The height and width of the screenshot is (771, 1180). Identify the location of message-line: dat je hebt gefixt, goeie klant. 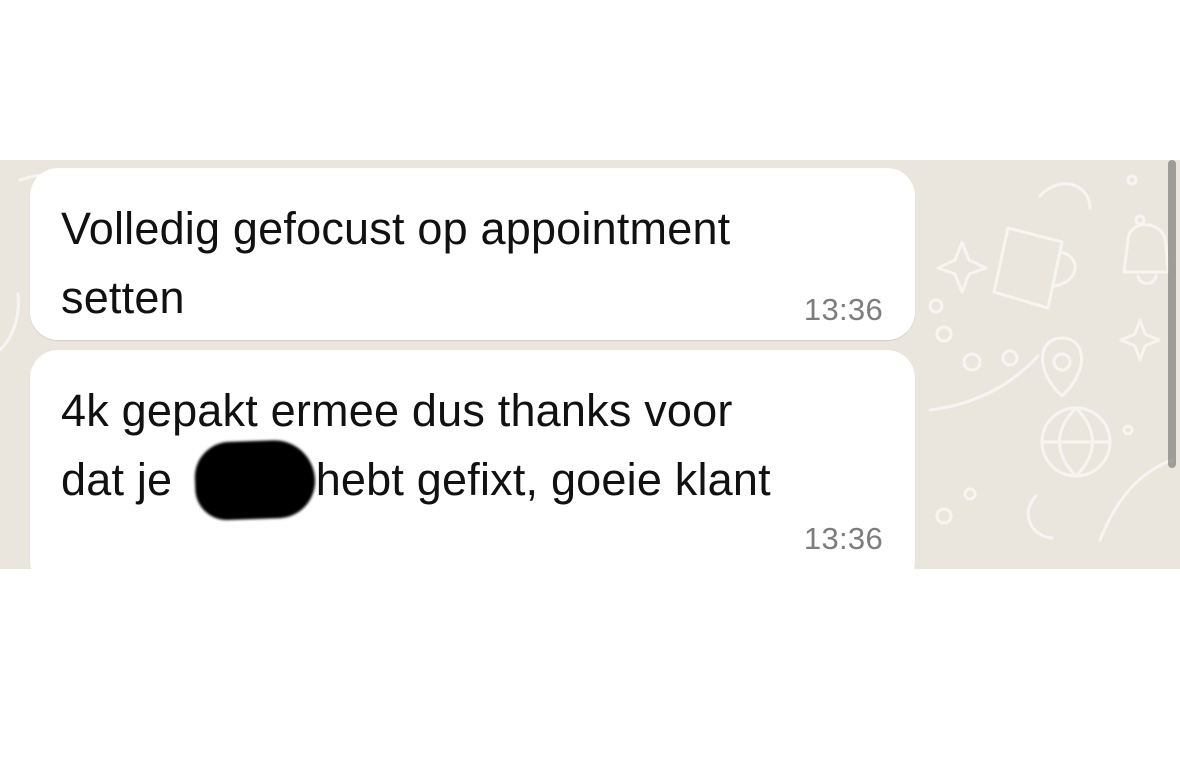
(416, 479).